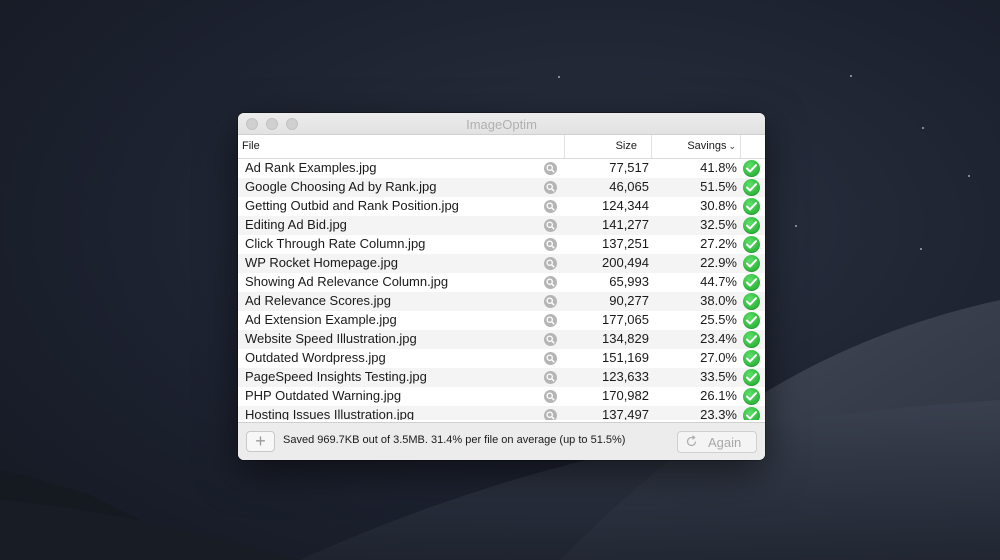 This screenshot has width=1000, height=560. Describe the element at coordinates (625, 357) in the screenshot. I see `file-size: 151,169` at that location.